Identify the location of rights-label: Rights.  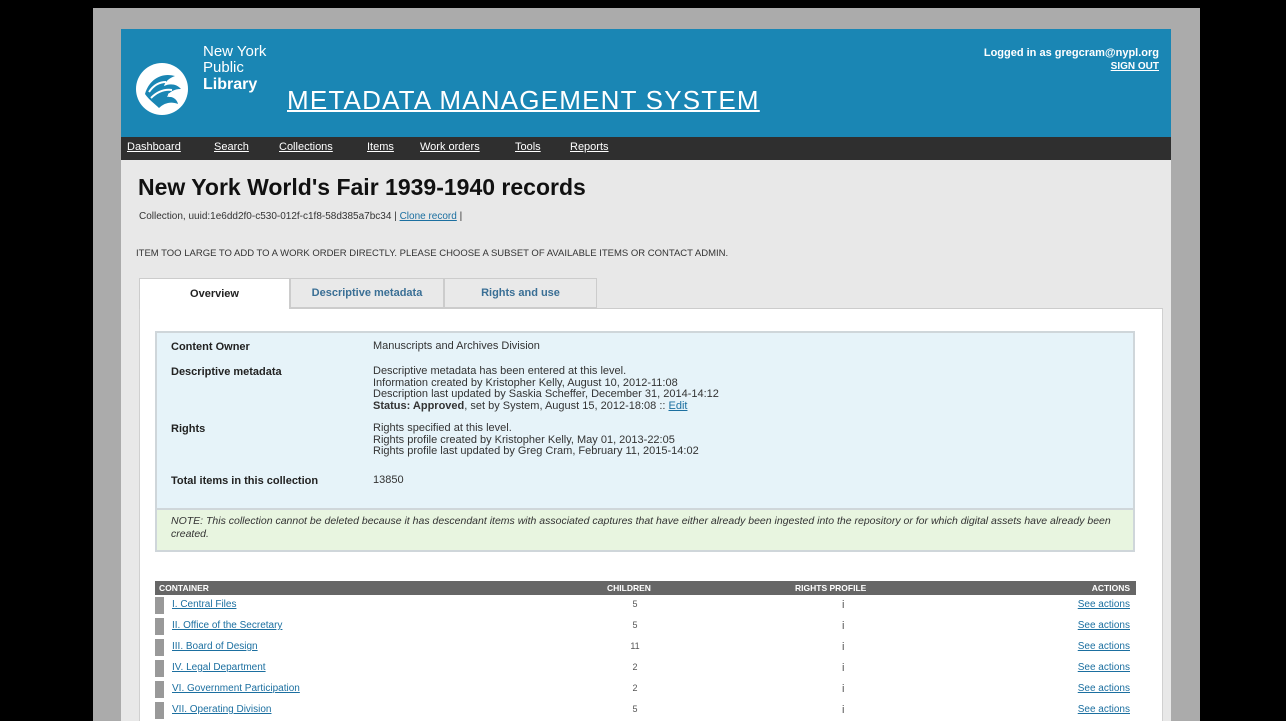
(188, 429).